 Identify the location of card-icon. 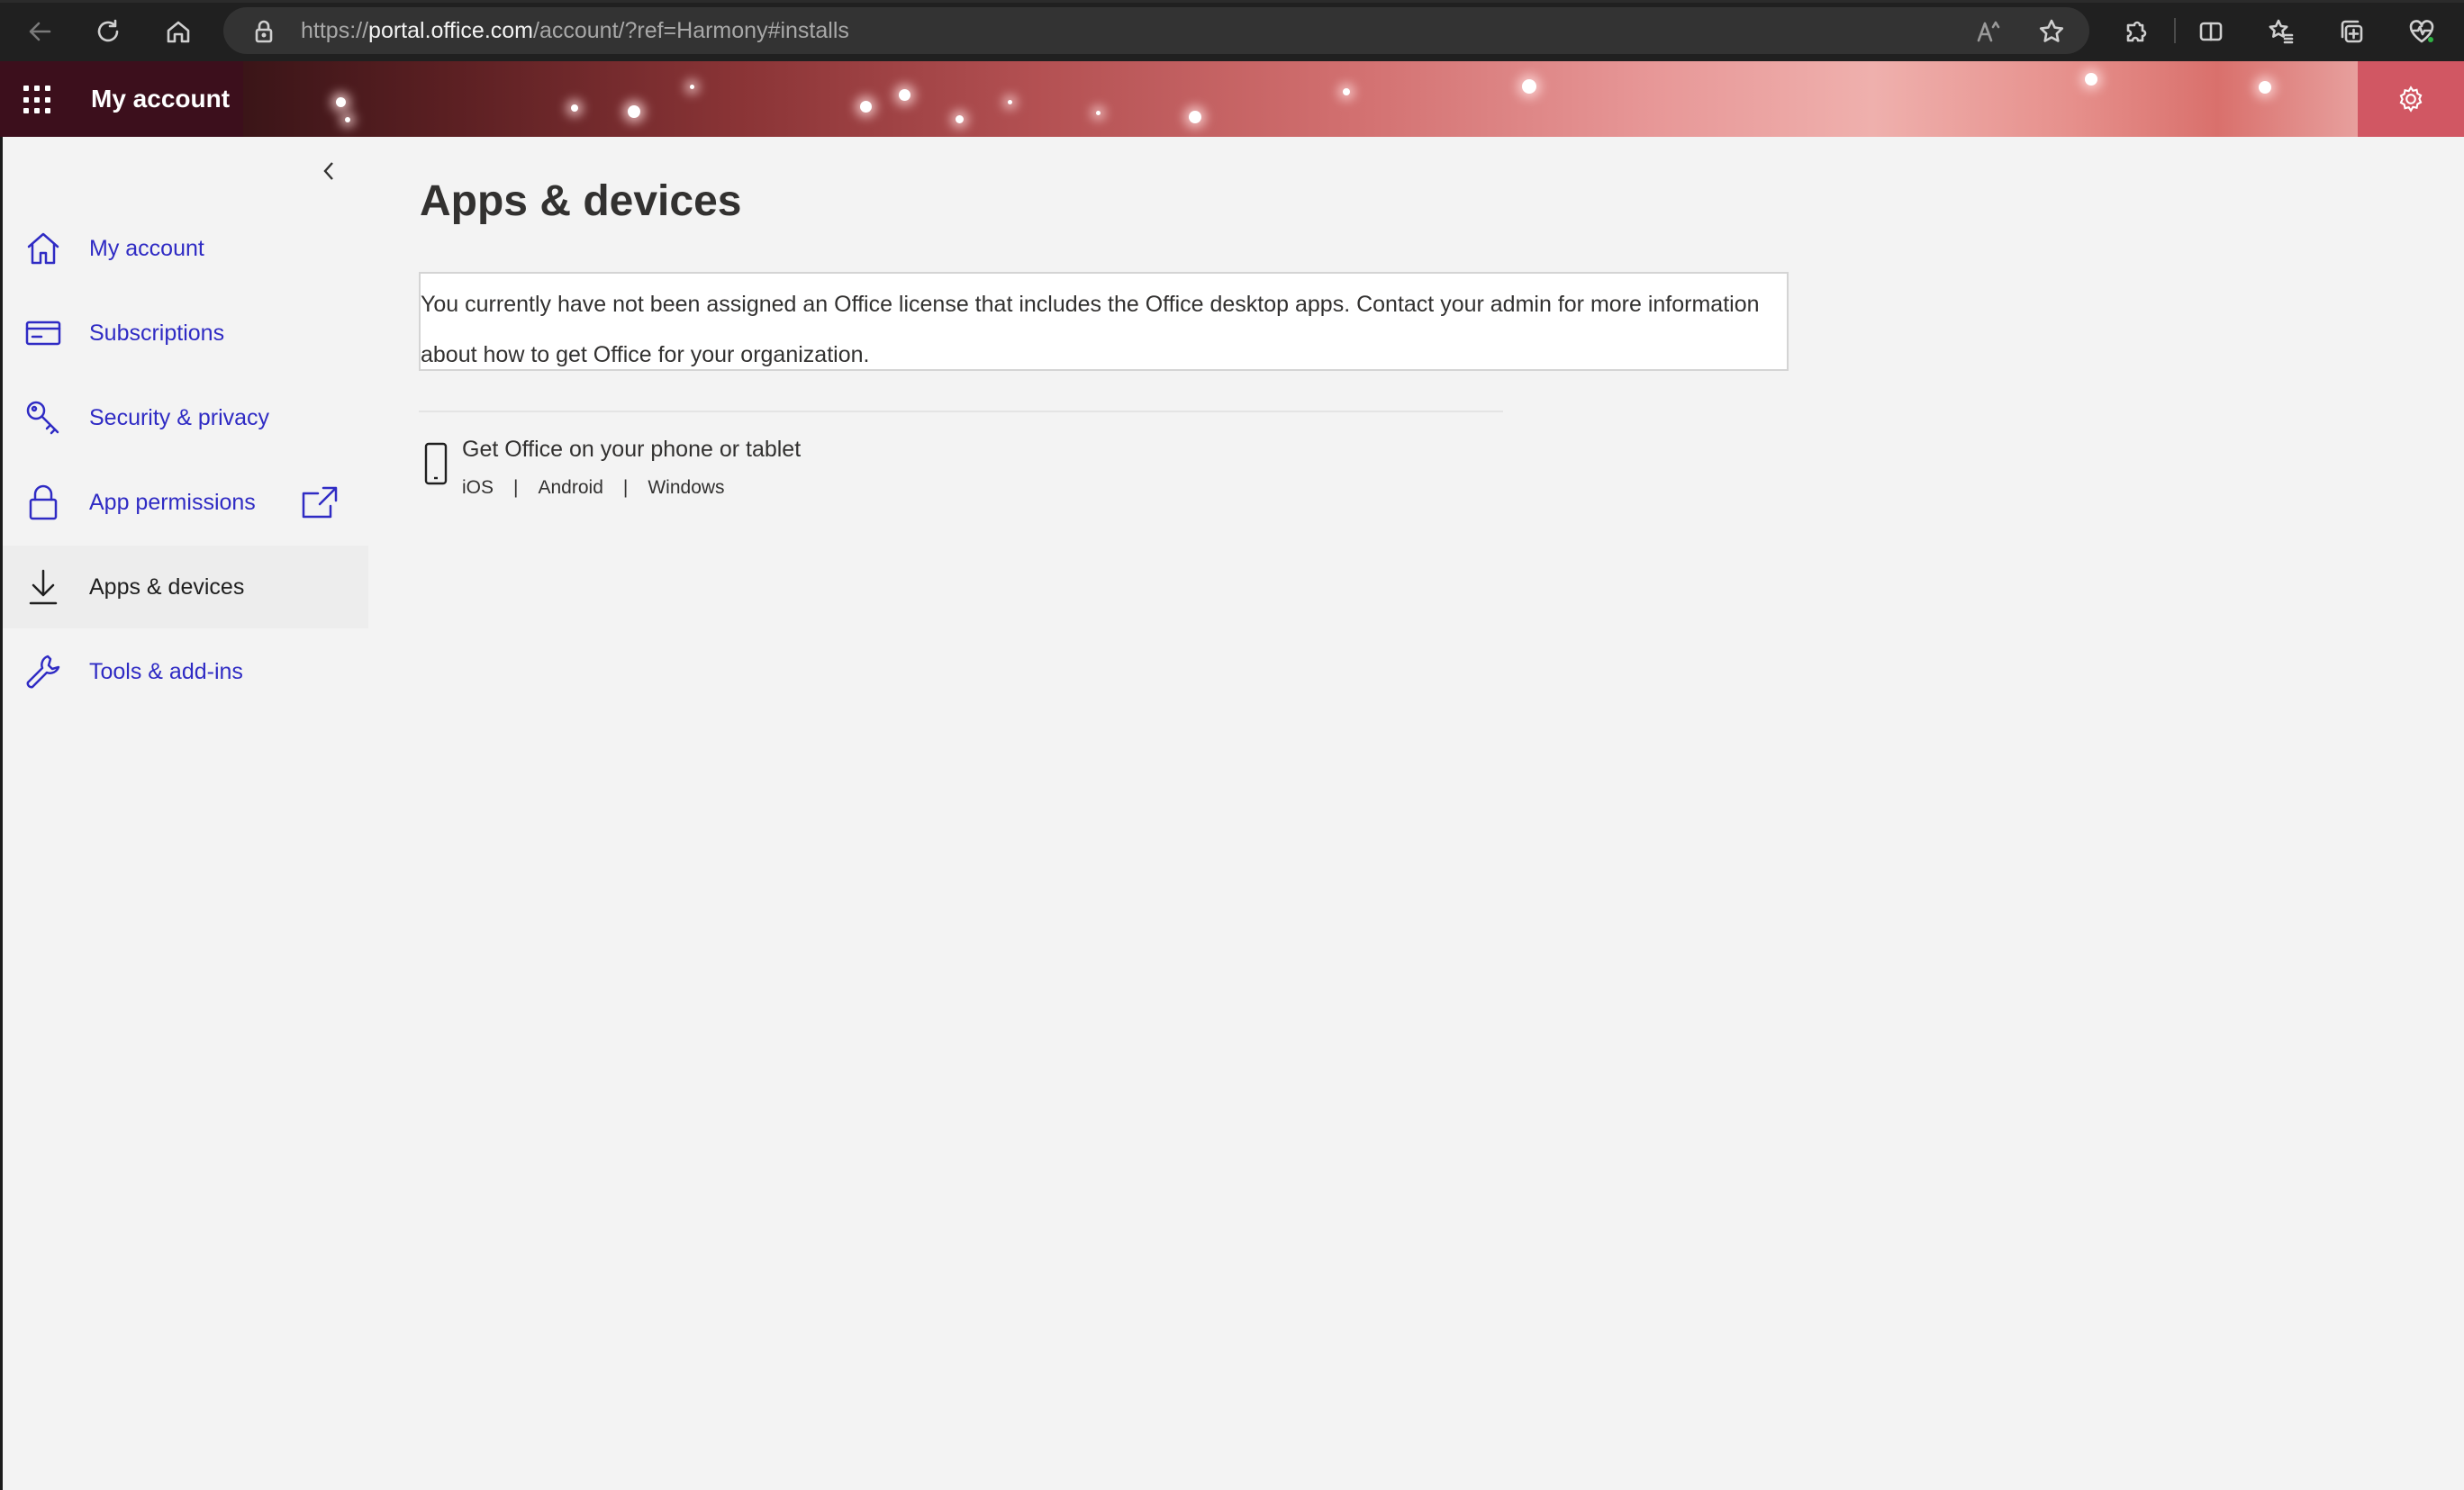
(44, 333).